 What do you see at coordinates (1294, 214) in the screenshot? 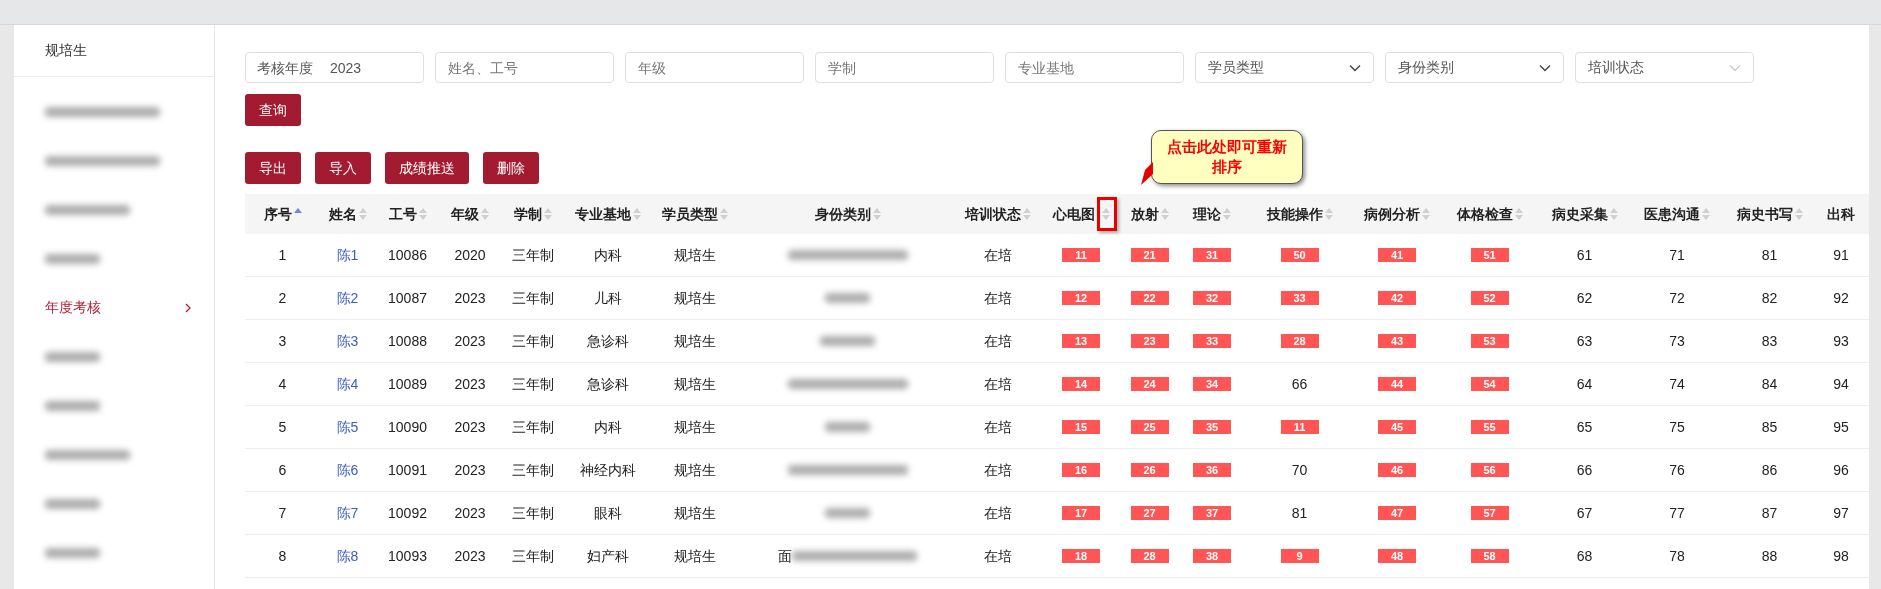
I see `column-header: 技能操作` at bounding box center [1294, 214].